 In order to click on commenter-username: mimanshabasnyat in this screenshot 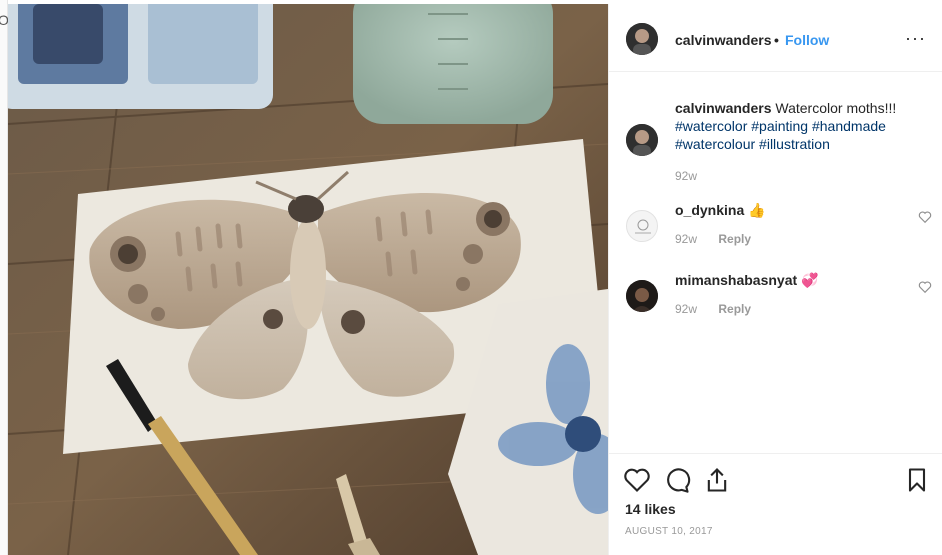, I will do `click(736, 280)`.